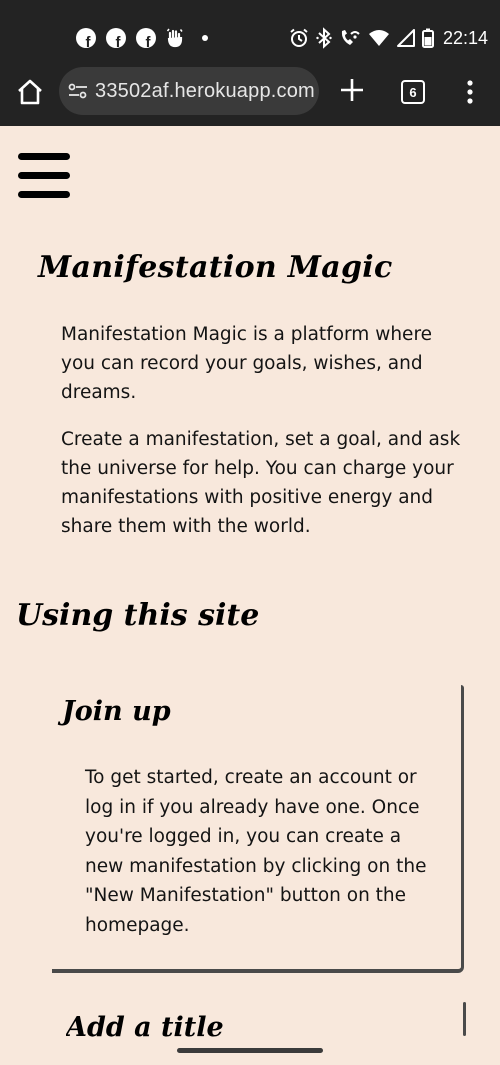  What do you see at coordinates (427, 38) in the screenshot?
I see `battery-icon` at bounding box center [427, 38].